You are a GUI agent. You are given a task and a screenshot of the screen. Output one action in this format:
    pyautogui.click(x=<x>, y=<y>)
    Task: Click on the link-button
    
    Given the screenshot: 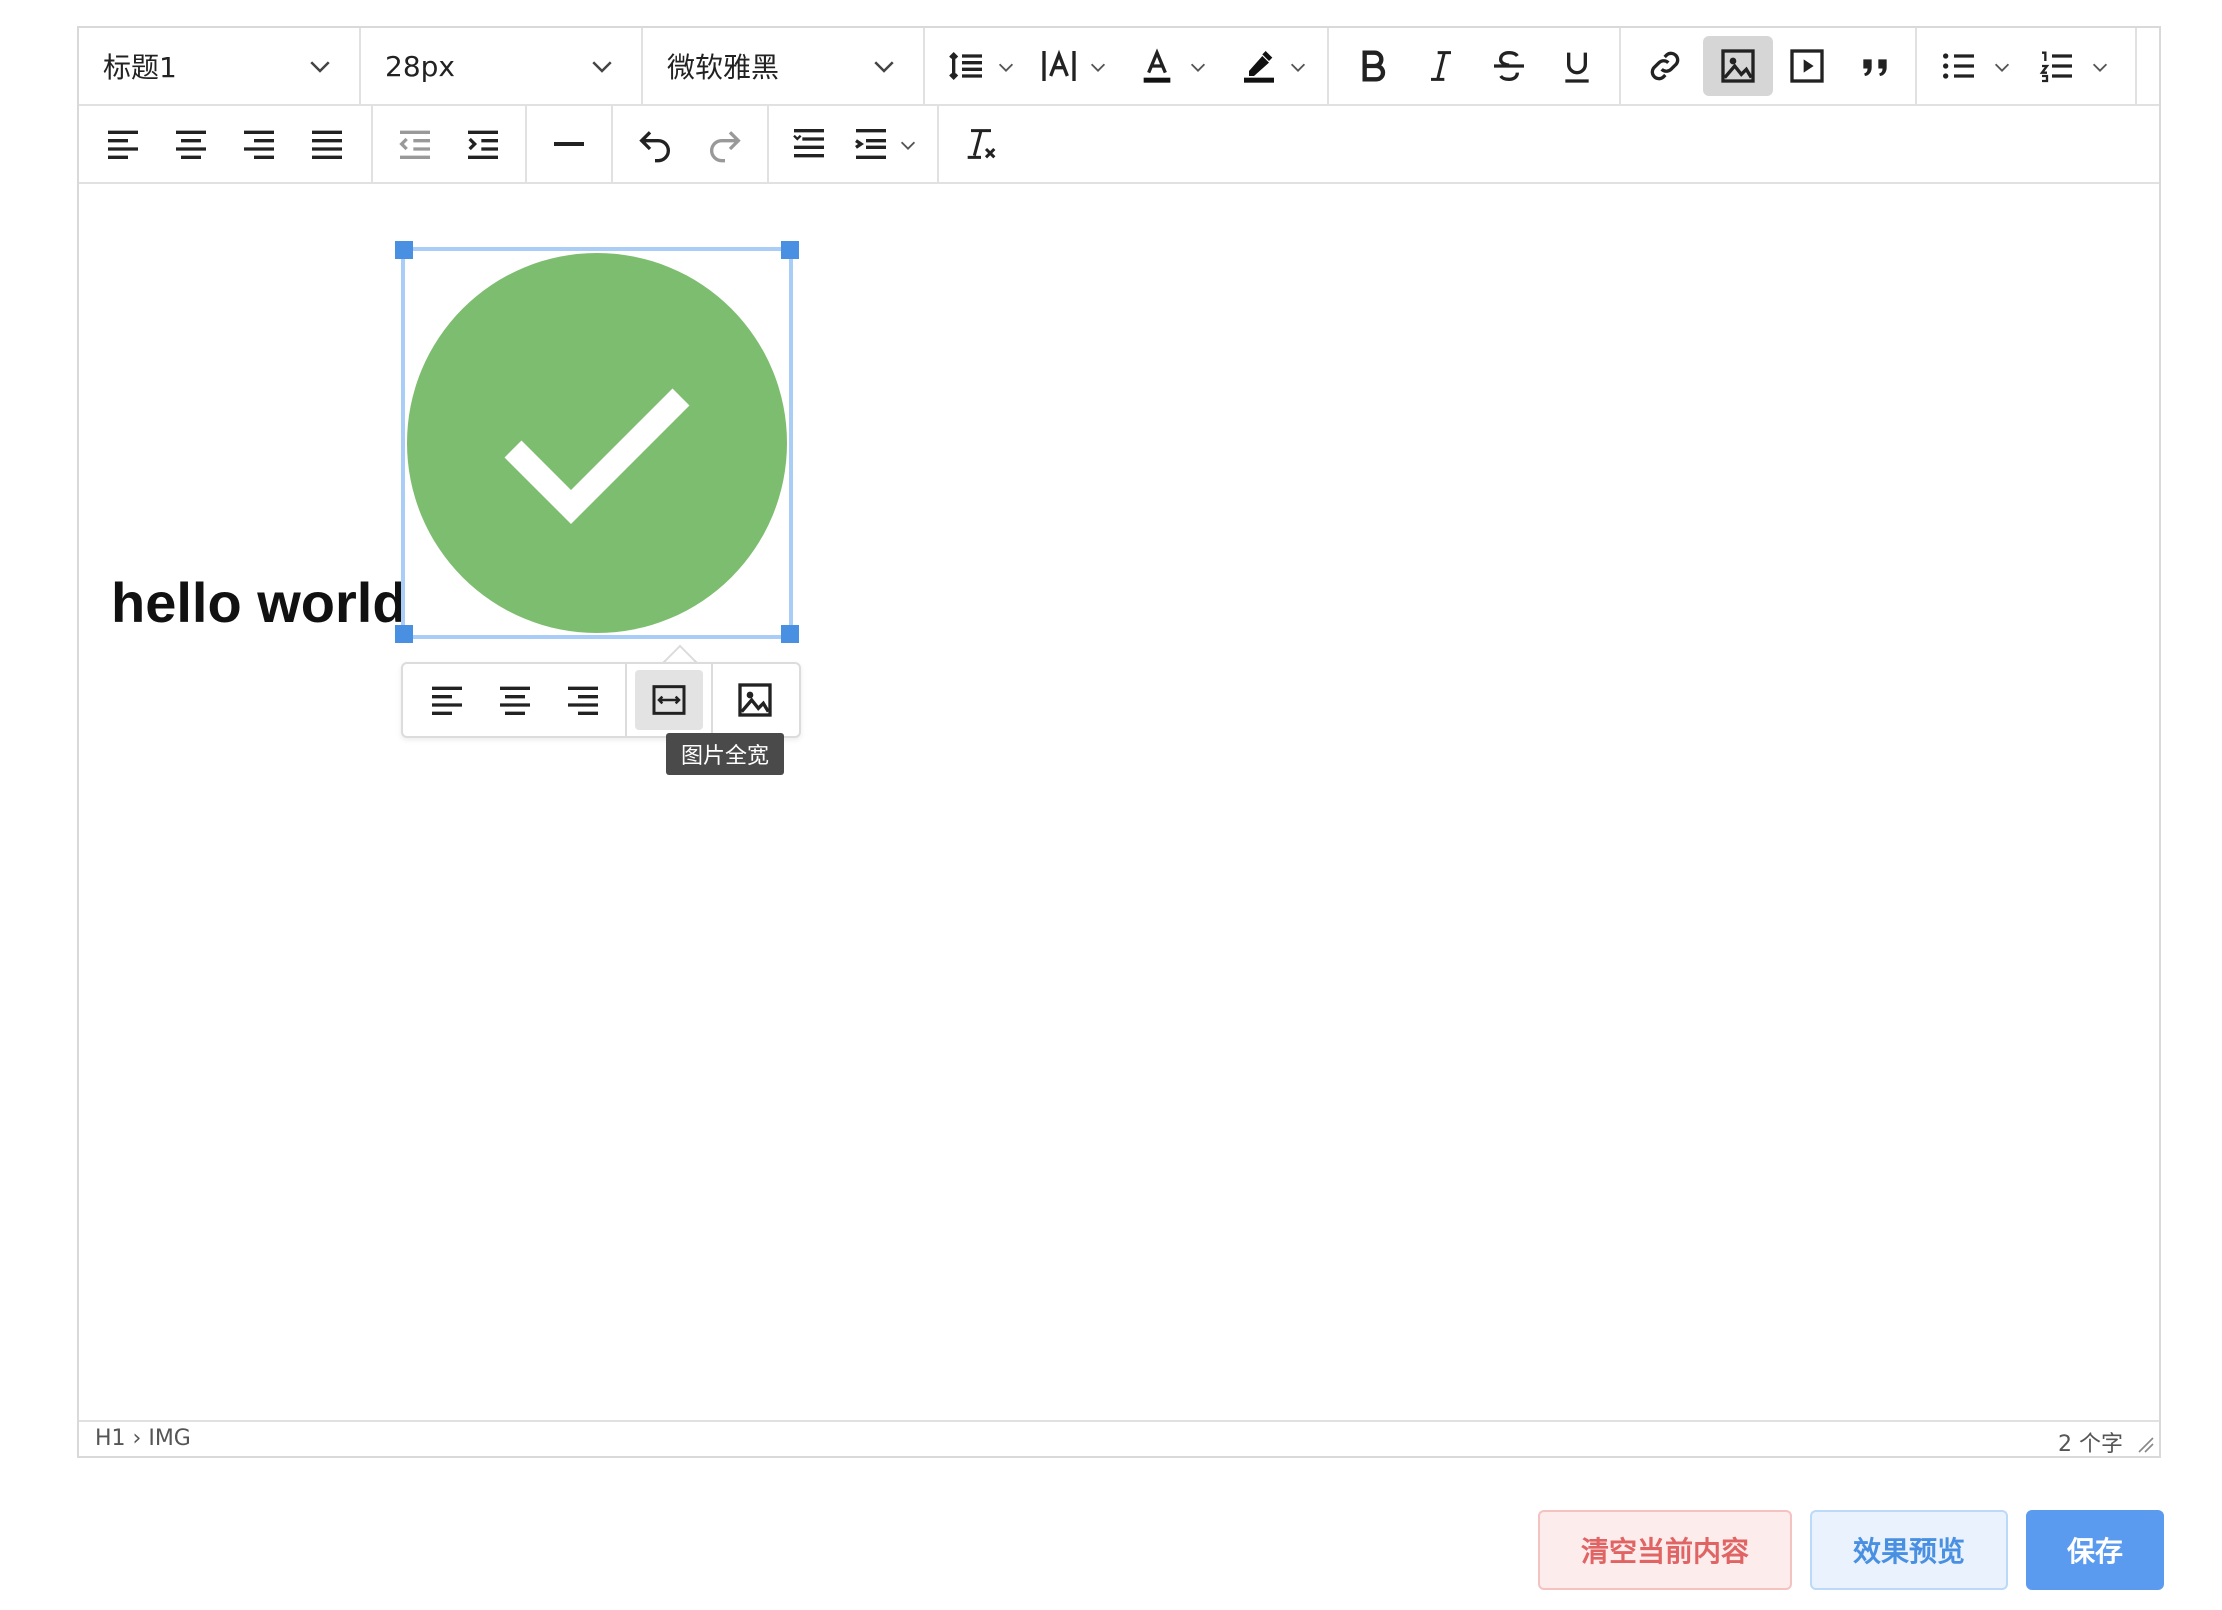 What is the action you would take?
    pyautogui.click(x=1665, y=66)
    